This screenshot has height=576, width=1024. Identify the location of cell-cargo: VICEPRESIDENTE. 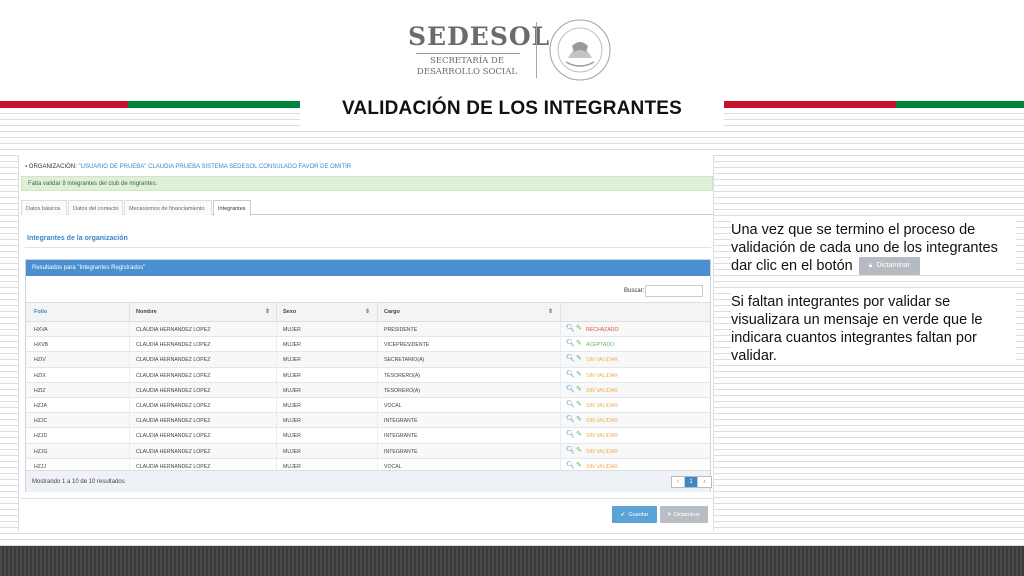
(407, 345).